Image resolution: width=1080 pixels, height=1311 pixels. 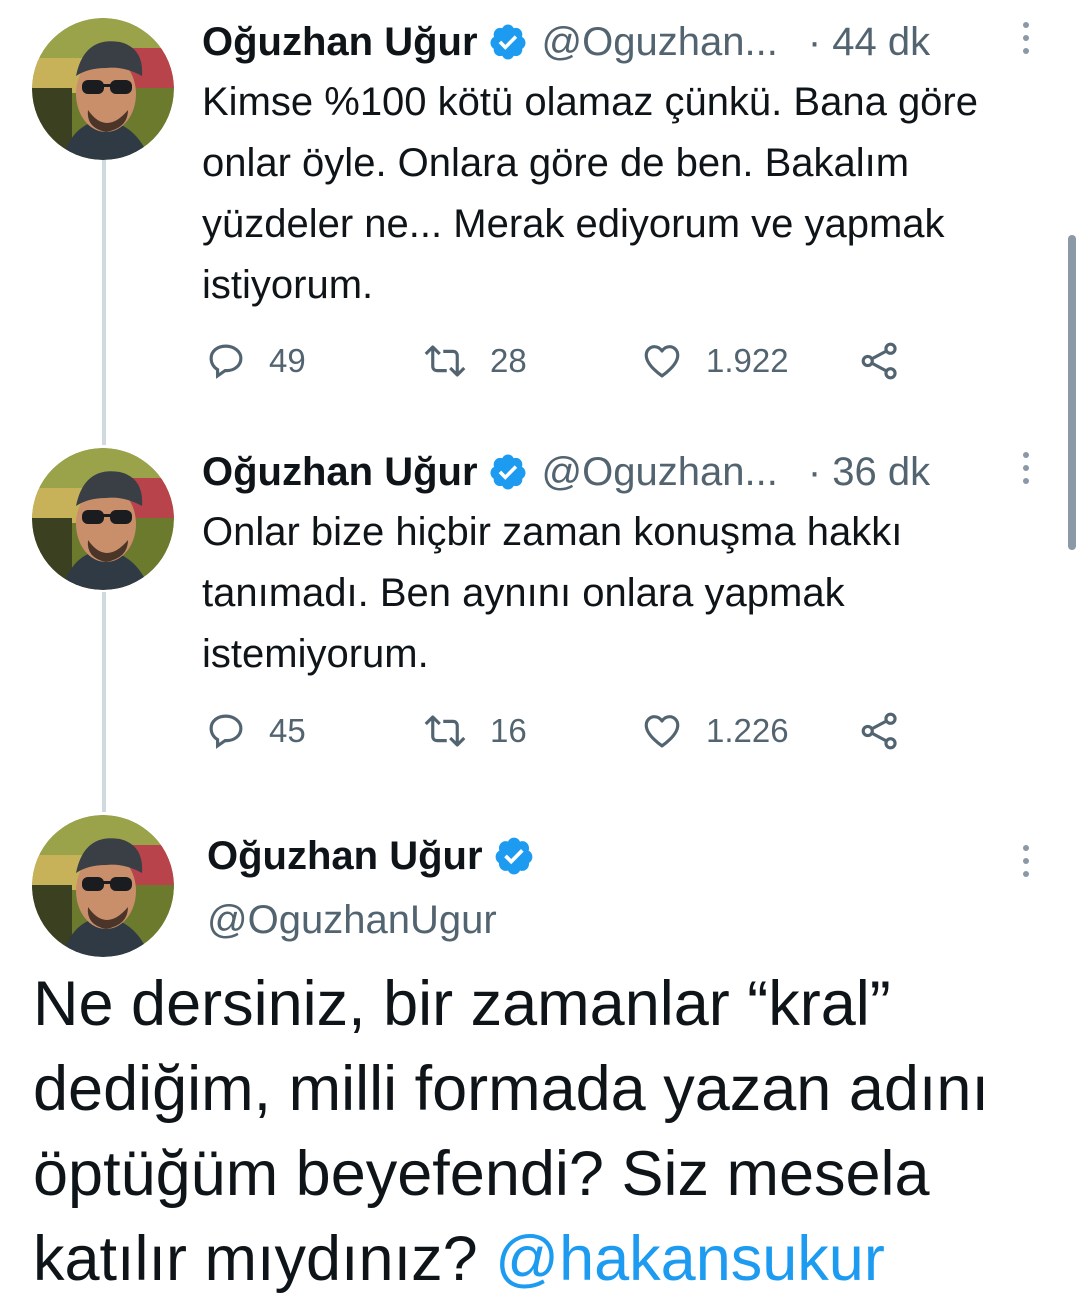 What do you see at coordinates (869, 42) in the screenshot?
I see `timestamp: · 44 dk` at bounding box center [869, 42].